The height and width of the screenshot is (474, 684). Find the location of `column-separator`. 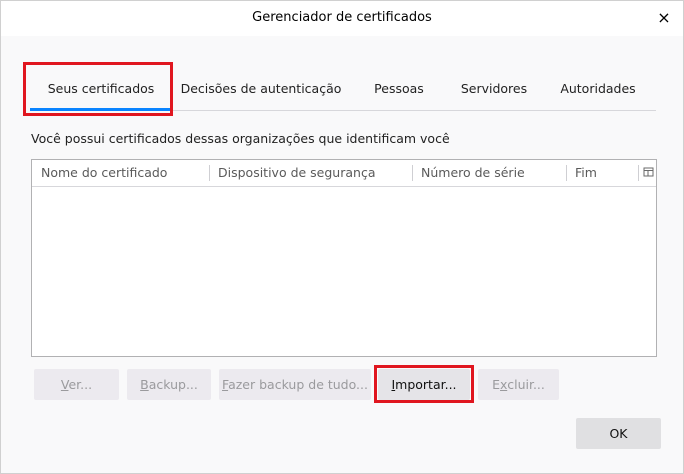

column-separator is located at coordinates (638, 173).